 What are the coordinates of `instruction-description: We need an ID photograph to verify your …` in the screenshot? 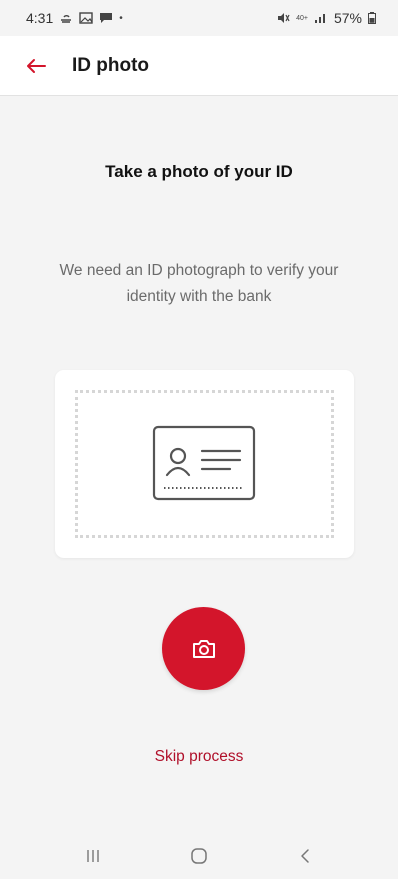 It's located at (199, 283).